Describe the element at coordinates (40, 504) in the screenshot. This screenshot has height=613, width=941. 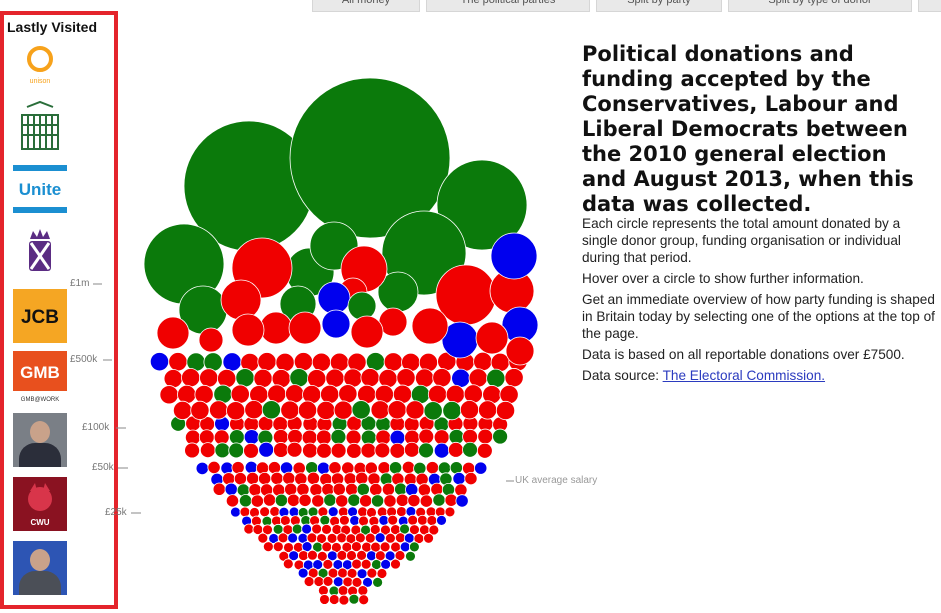
I see `visited-cwu: CWU` at that location.